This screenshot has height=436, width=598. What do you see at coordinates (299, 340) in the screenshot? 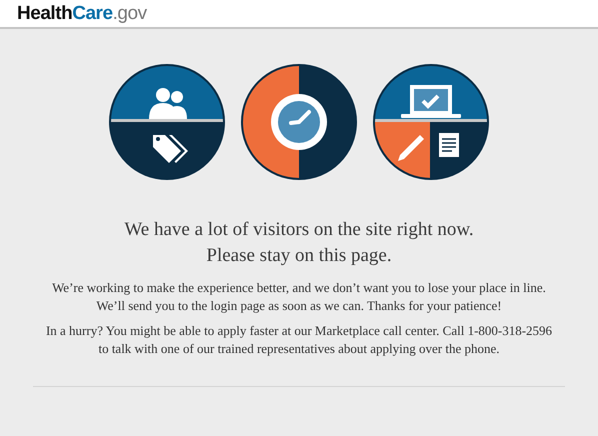
I see `paragraph: In a hurry? You might be able to apply faster at our Marketplace call center. Call 1-800-318-2596 to talk with one of our trained representatives about applying over the phone.` at bounding box center [299, 340].